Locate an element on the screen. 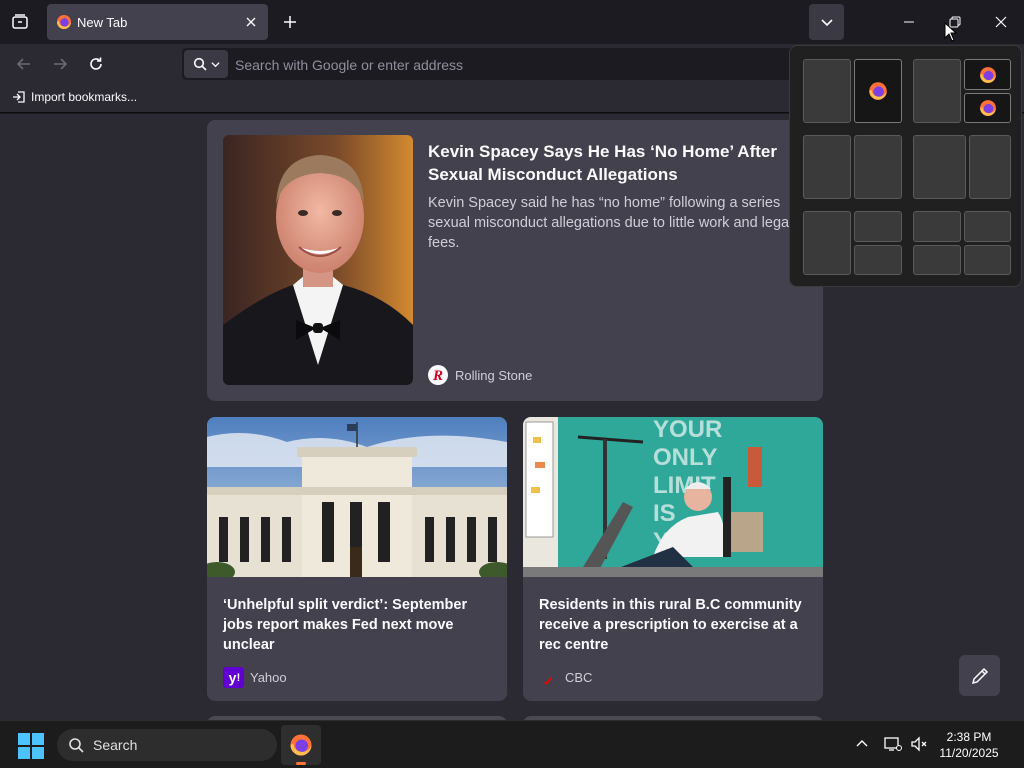  close-tab-button is located at coordinates (251, 22).